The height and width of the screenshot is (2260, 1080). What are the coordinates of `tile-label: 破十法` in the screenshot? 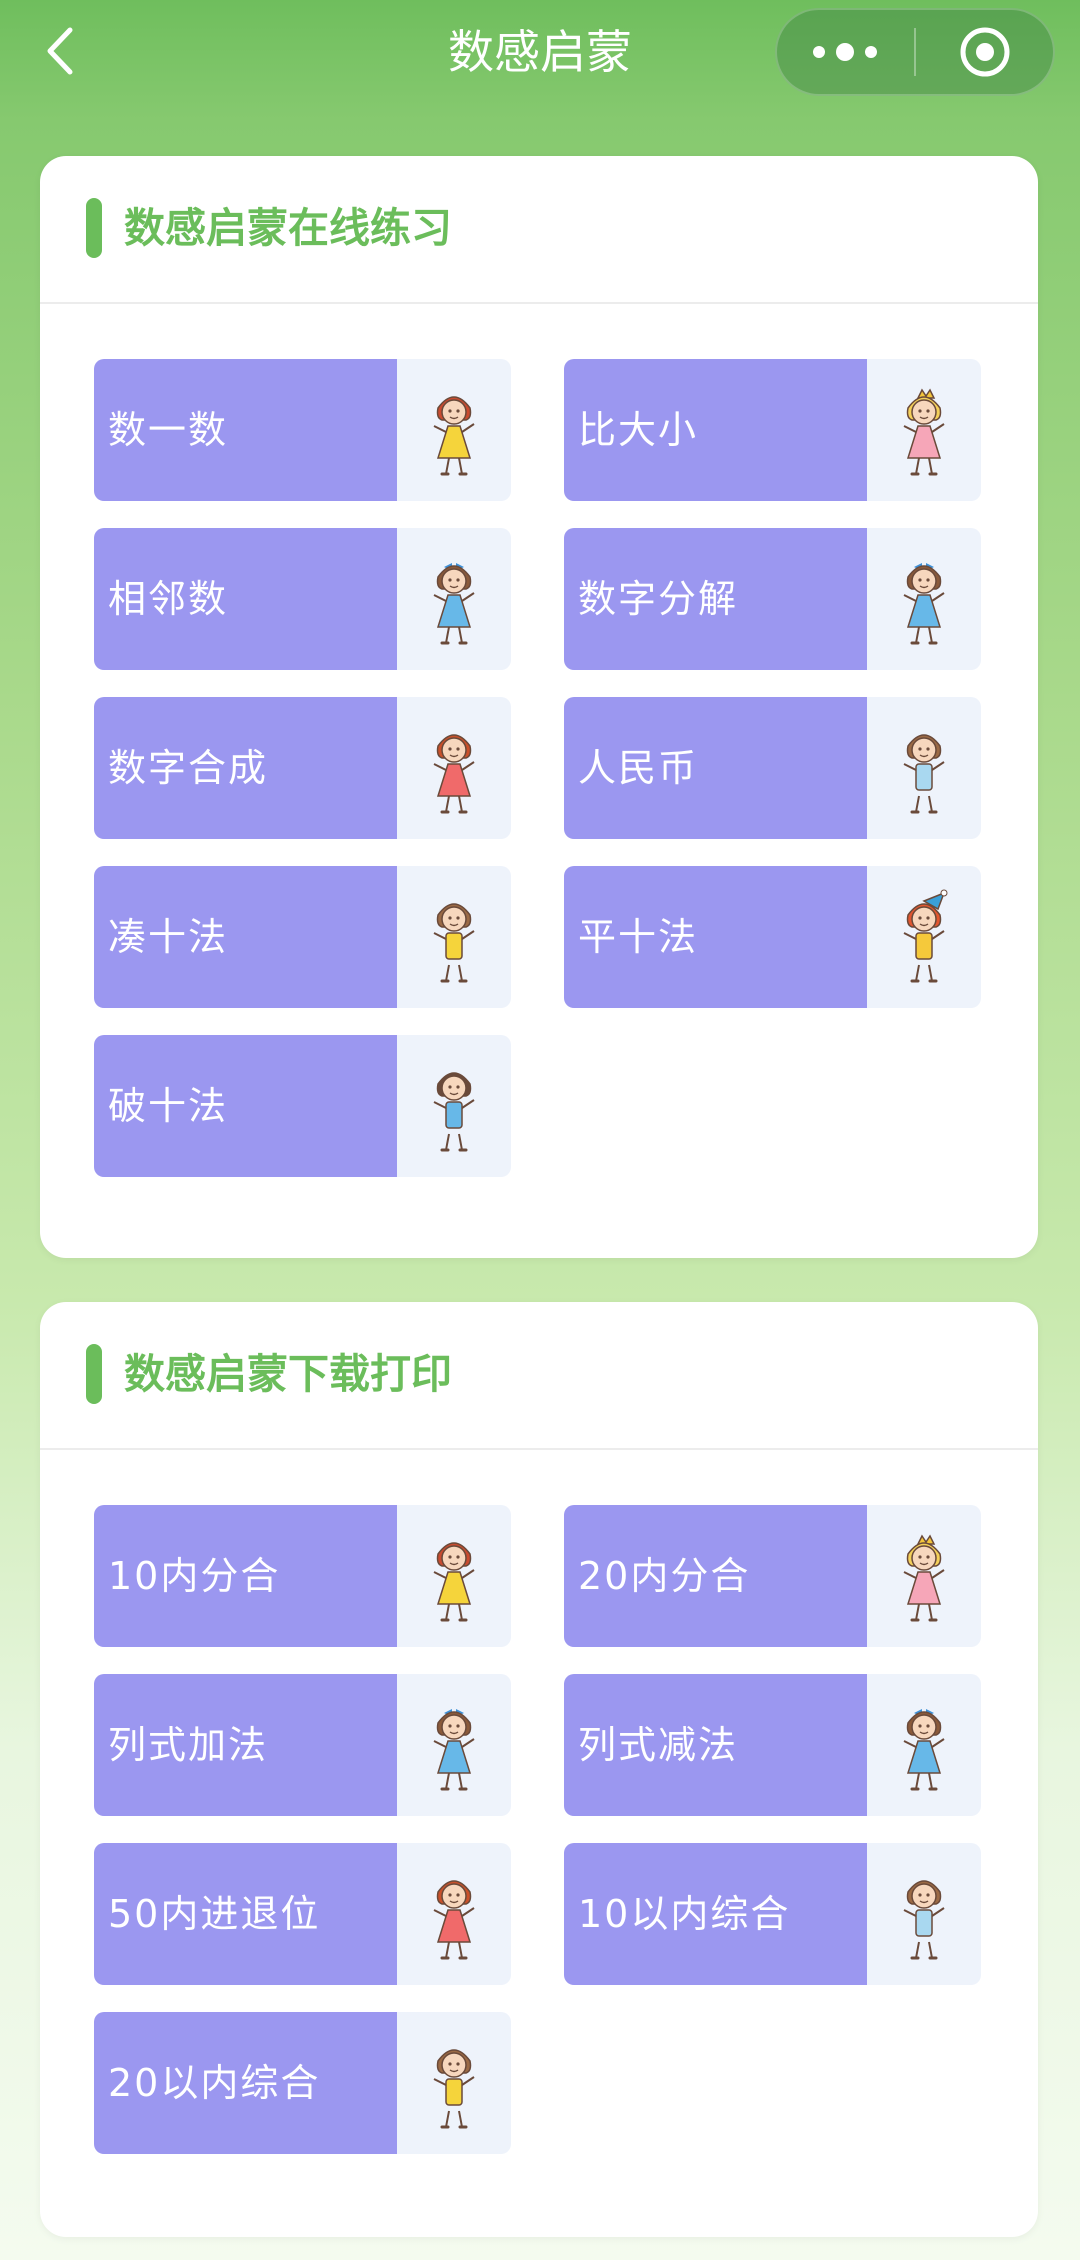 It's located at (245, 1106).